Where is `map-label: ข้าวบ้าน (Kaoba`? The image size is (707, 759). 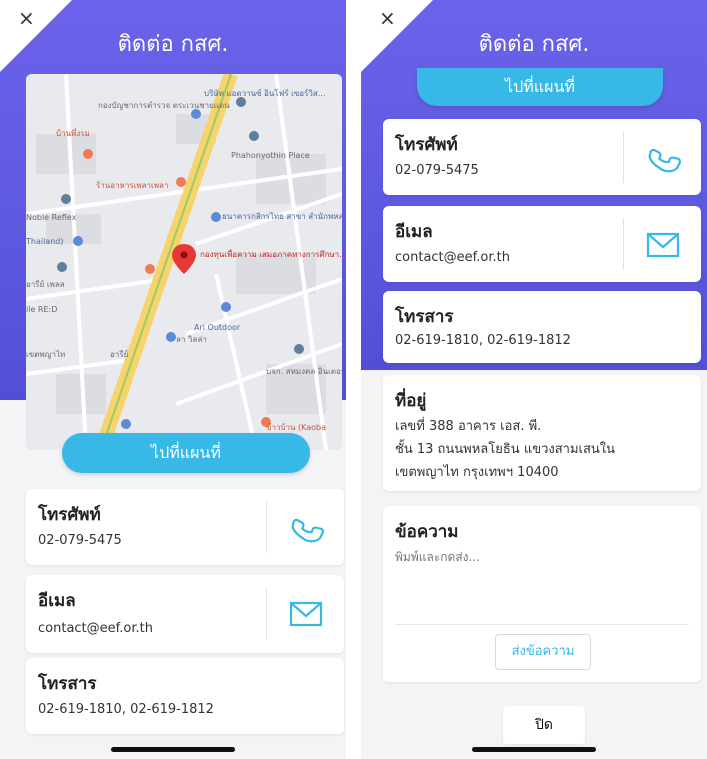
map-label: ข้าวบ้าน (Kaoba is located at coordinates (296, 427).